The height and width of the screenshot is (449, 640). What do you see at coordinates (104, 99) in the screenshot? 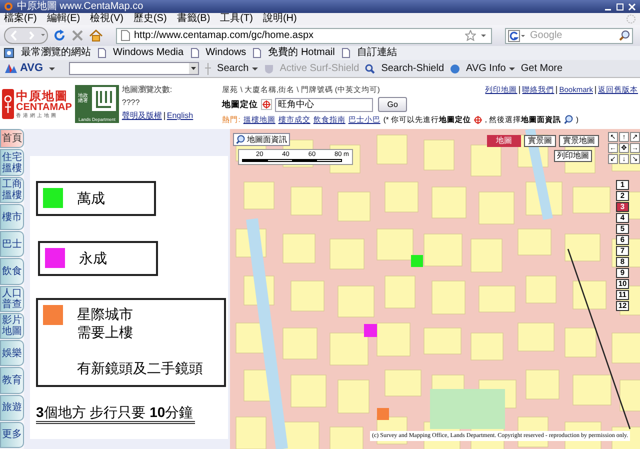
I see `lands-emblem-icon` at bounding box center [104, 99].